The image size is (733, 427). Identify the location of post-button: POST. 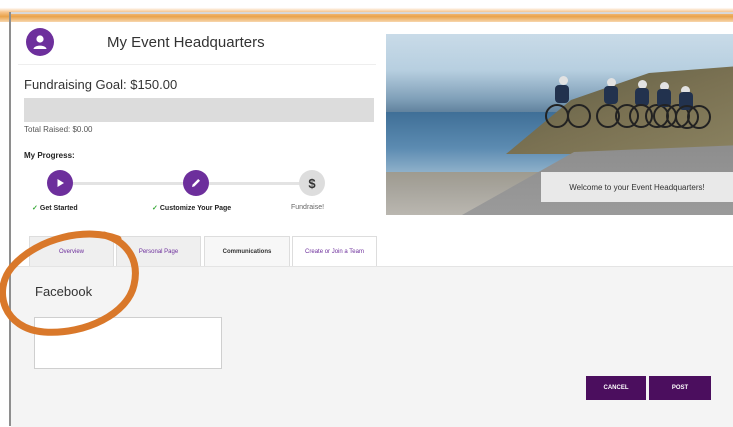
(680, 388).